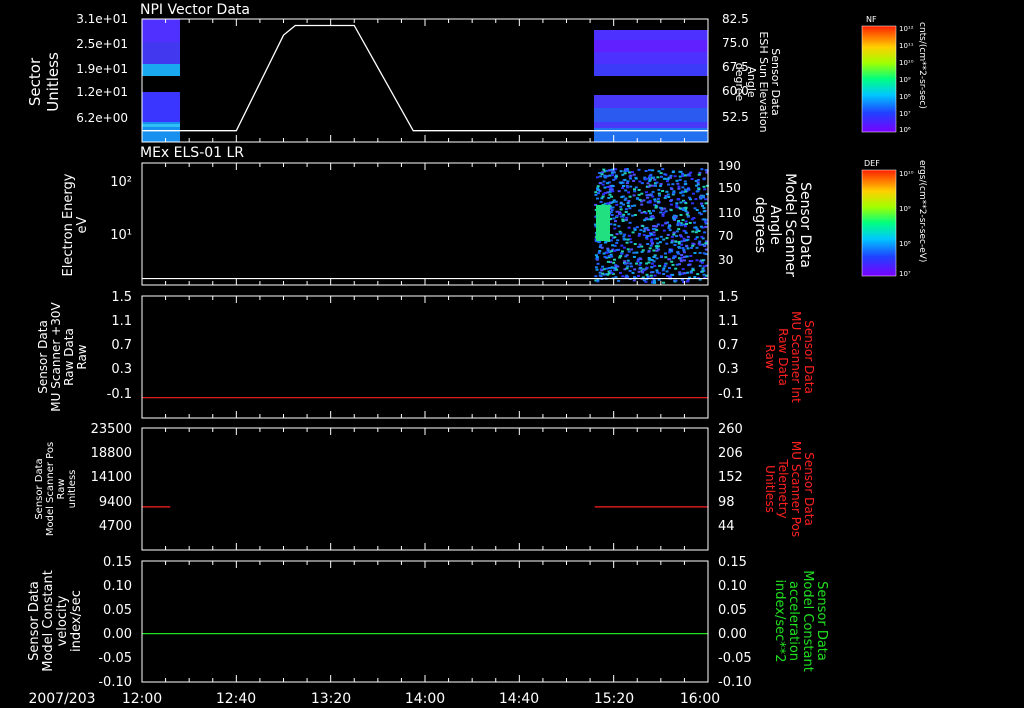  I want to click on axis-label-line: MU Scanner Int, so click(796, 357).